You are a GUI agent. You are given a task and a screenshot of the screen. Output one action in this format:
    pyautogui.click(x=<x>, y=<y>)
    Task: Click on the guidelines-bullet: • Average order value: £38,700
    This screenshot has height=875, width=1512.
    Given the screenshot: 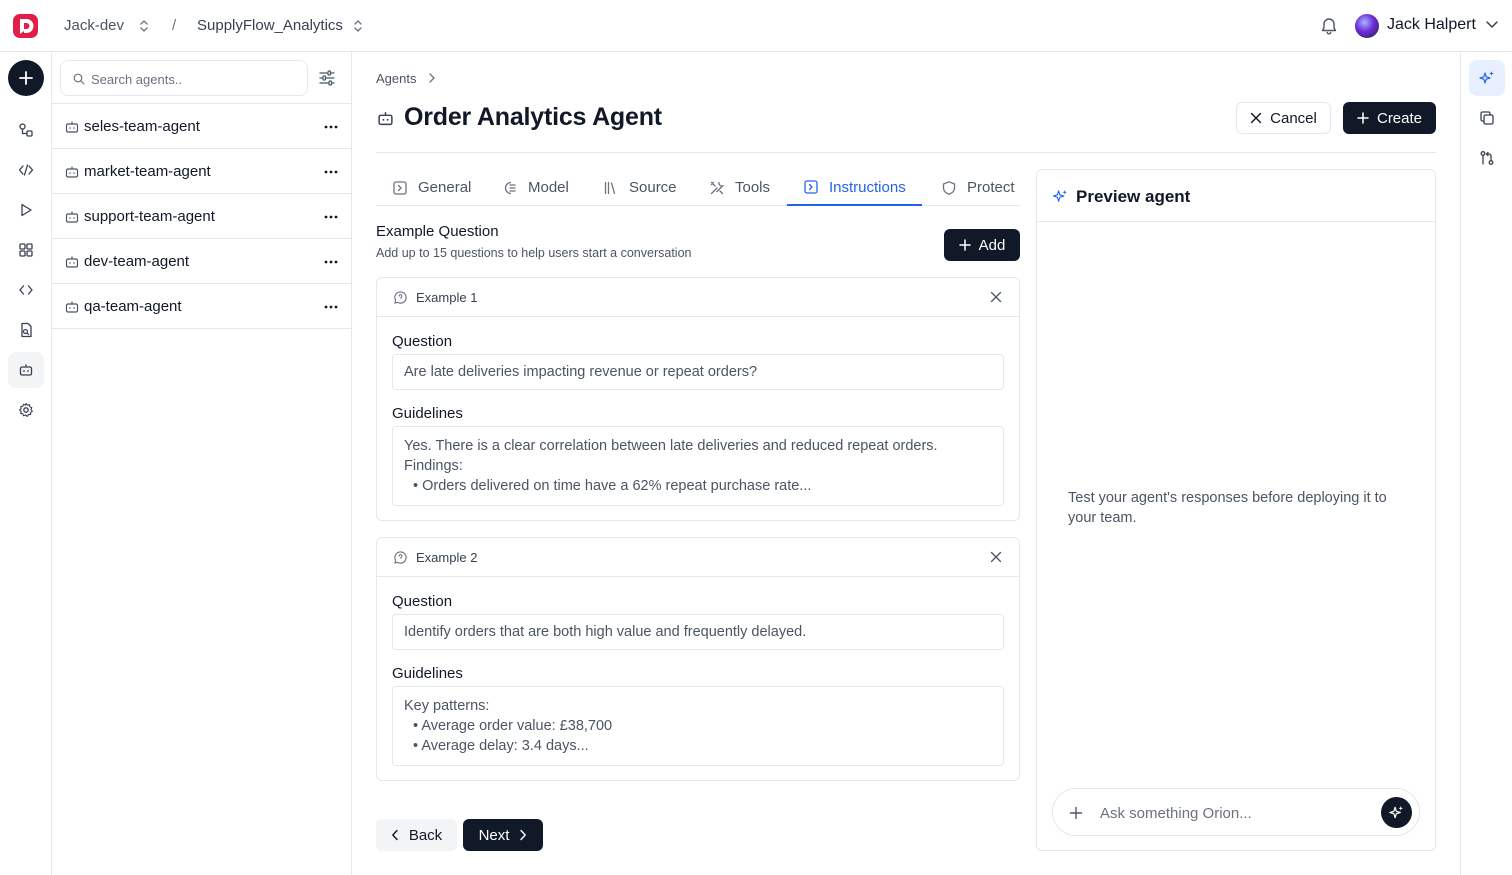 What is the action you would take?
    pyautogui.click(x=513, y=726)
    